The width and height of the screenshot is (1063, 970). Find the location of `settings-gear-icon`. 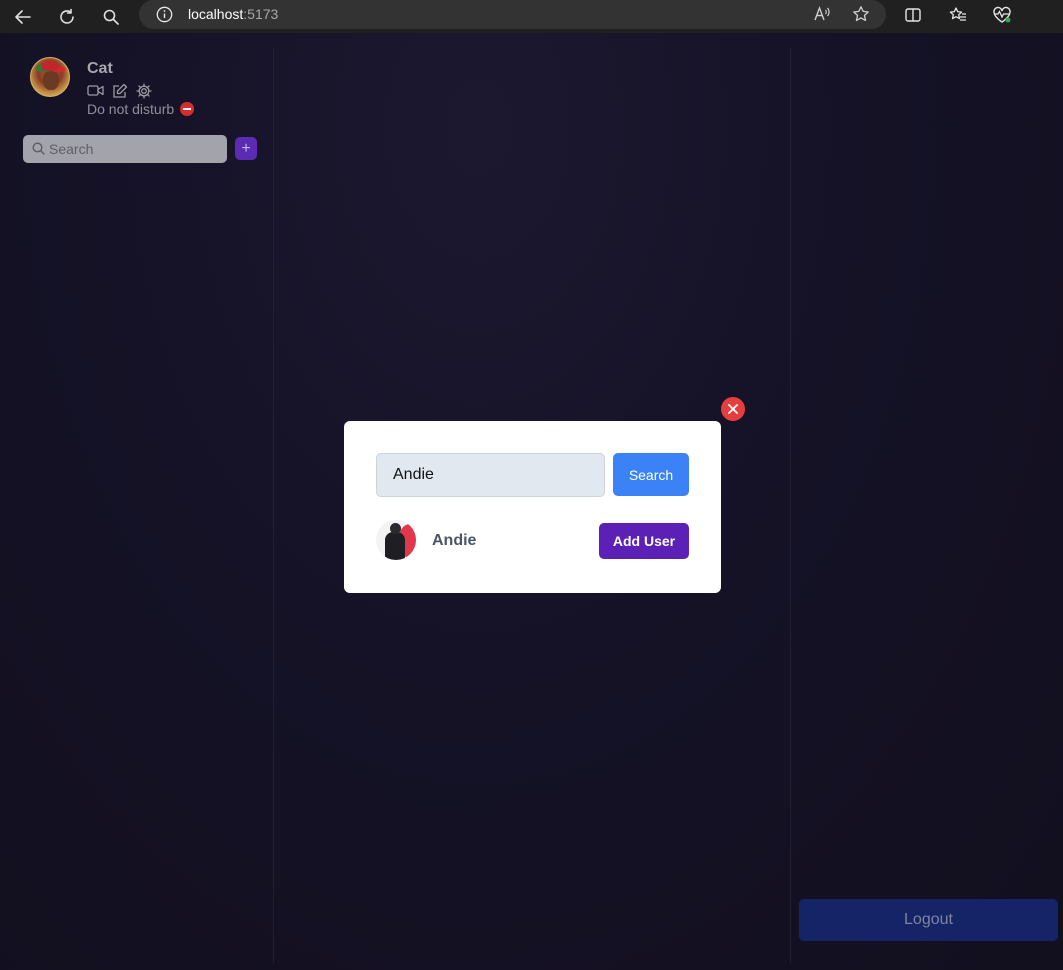

settings-gear-icon is located at coordinates (143, 90).